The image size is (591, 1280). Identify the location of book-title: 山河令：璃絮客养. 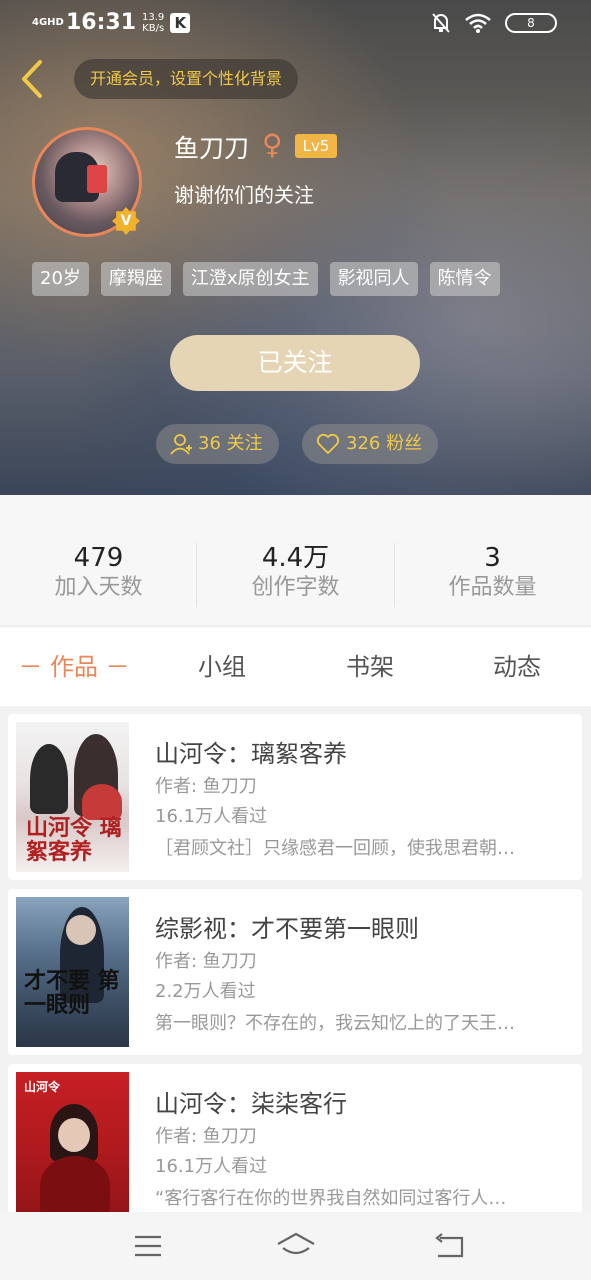
(251, 754).